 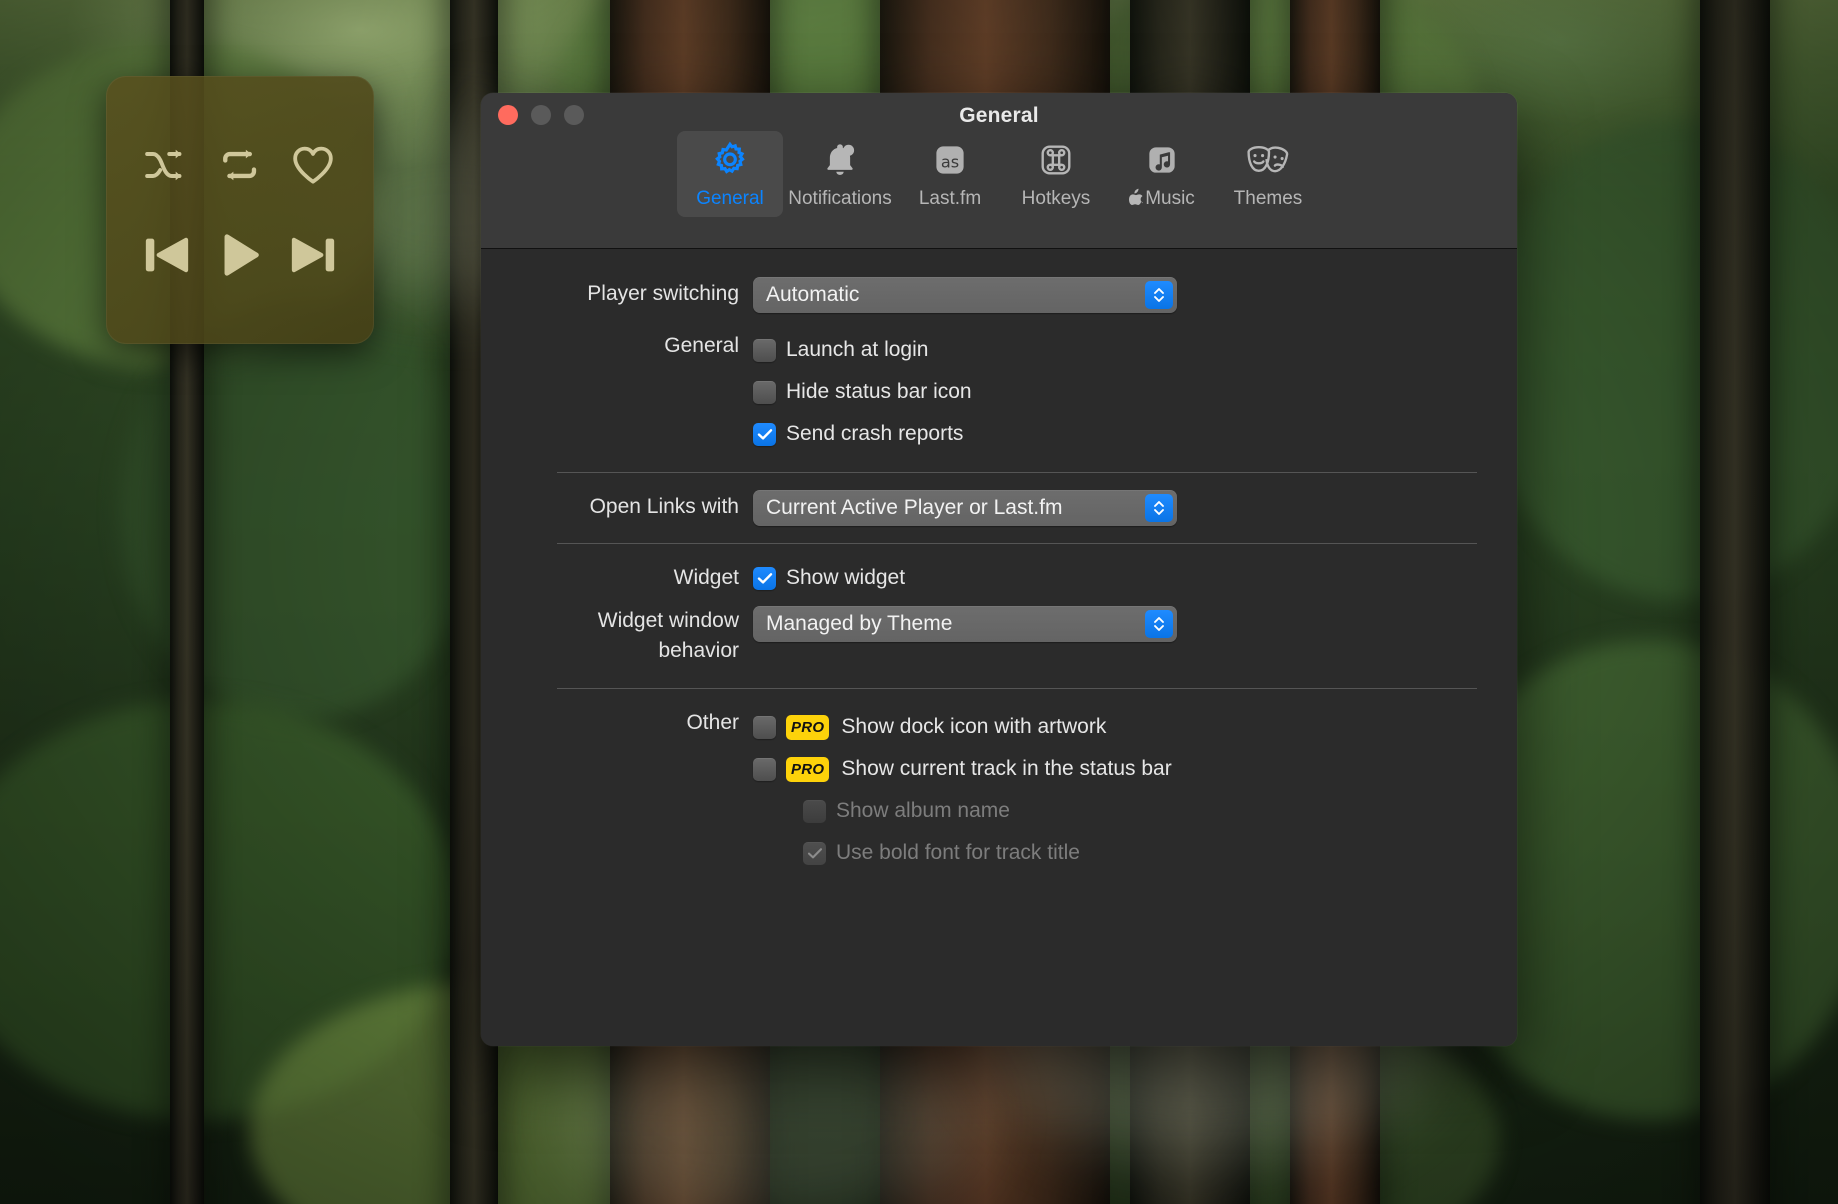 What do you see at coordinates (764, 727) in the screenshot?
I see `show-dock-icon-checkbox` at bounding box center [764, 727].